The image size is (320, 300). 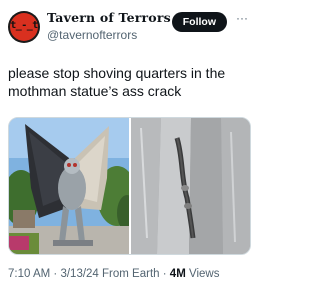 What do you see at coordinates (29, 274) in the screenshot?
I see `tweet-time: 7:10 AM` at bounding box center [29, 274].